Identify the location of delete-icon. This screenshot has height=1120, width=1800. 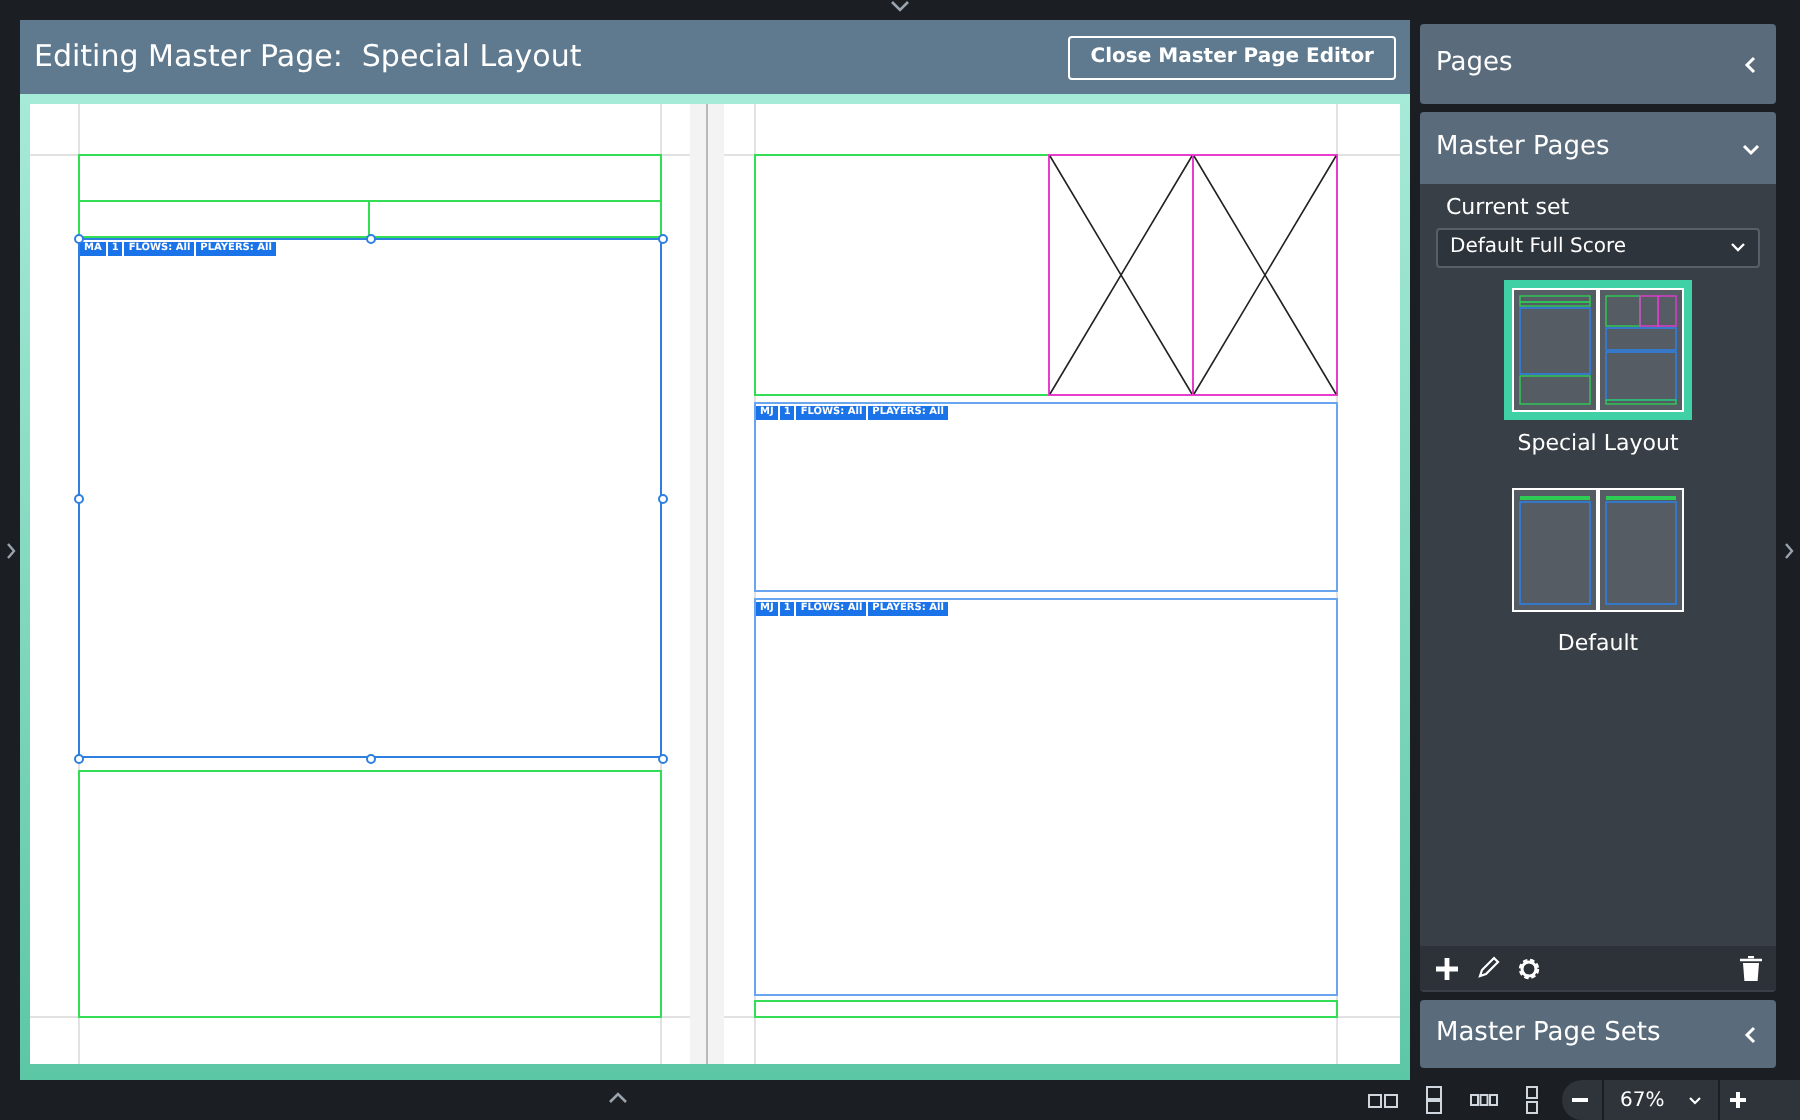
(1751, 968).